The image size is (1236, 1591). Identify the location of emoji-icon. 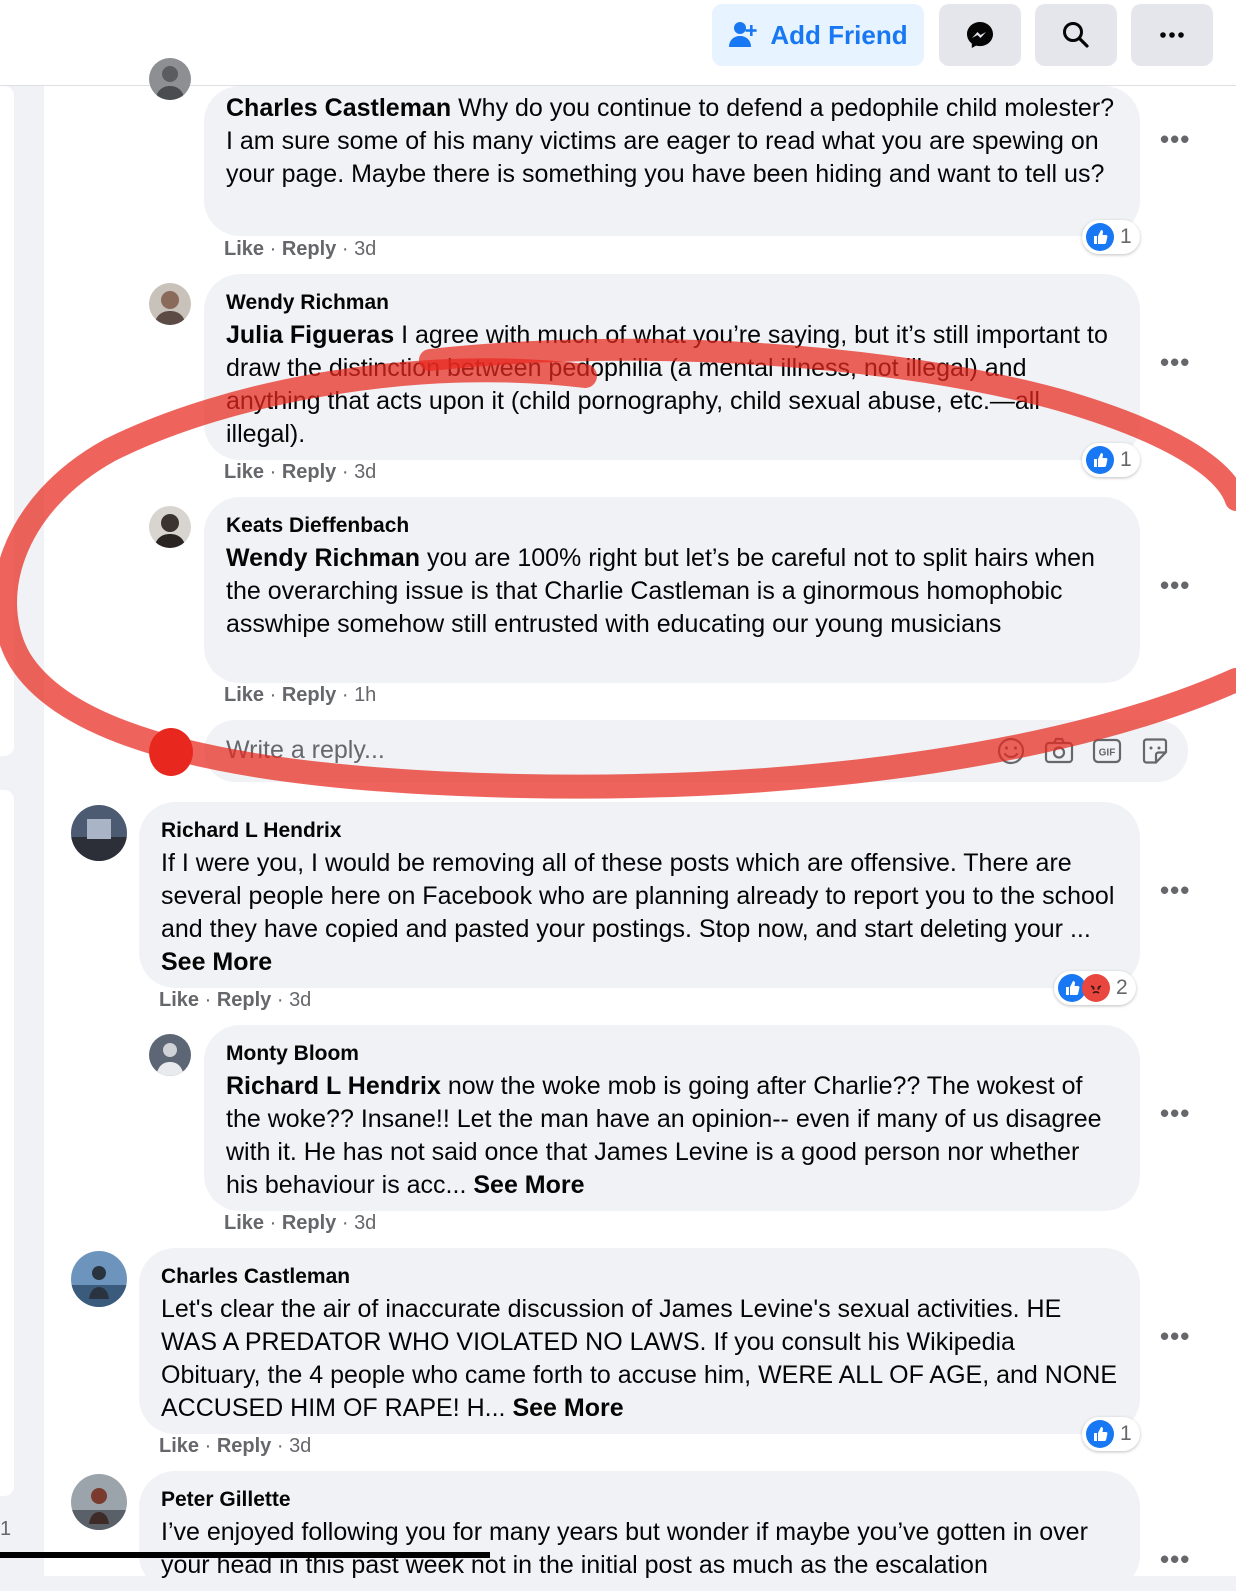
(1011, 751).